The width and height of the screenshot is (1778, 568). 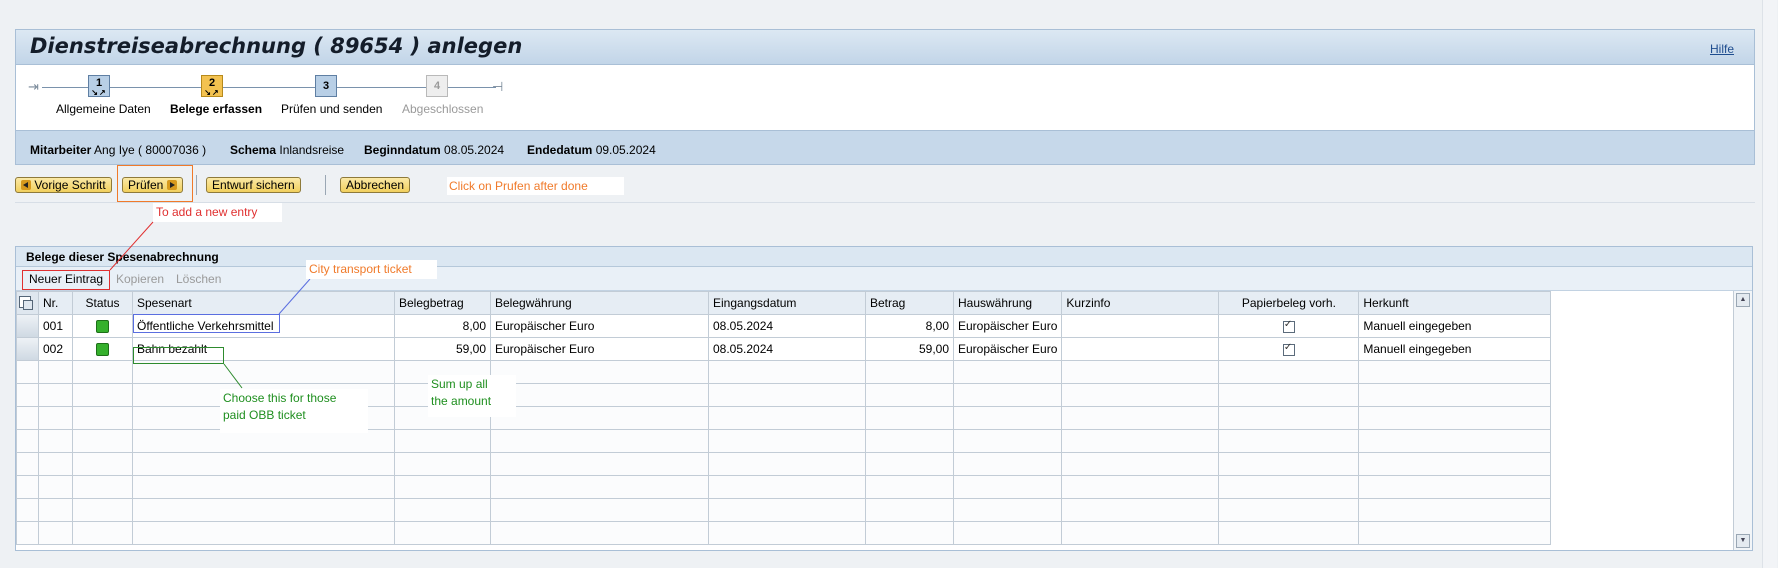 I want to click on roadmap-label-1: Allgemeine Daten, so click(x=103, y=109).